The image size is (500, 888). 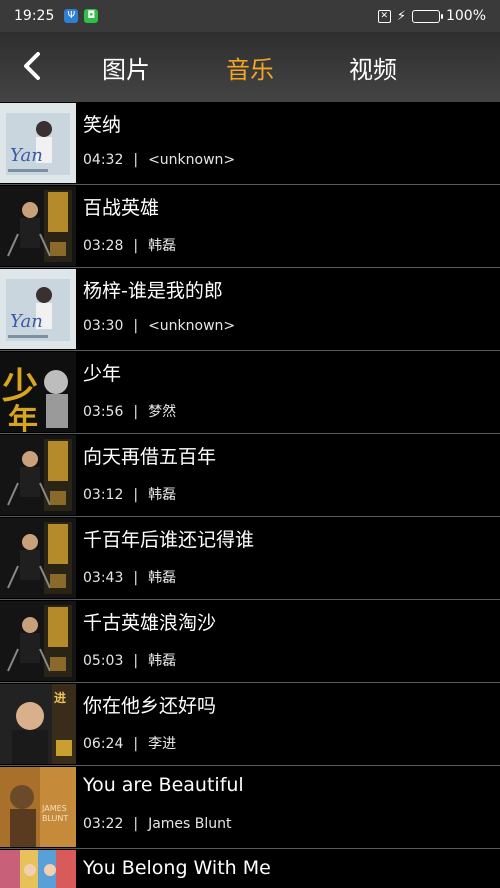 I want to click on song-title: 少年, so click(x=102, y=374).